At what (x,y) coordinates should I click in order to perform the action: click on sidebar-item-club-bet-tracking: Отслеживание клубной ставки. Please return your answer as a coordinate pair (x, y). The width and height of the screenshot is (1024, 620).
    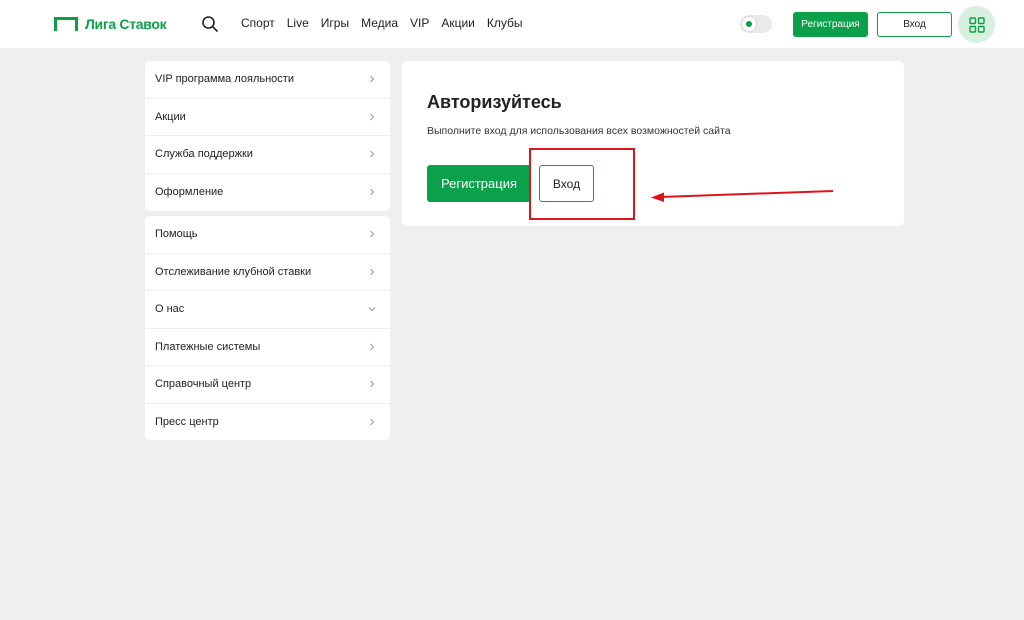
    Looking at the image, I should click on (267, 272).